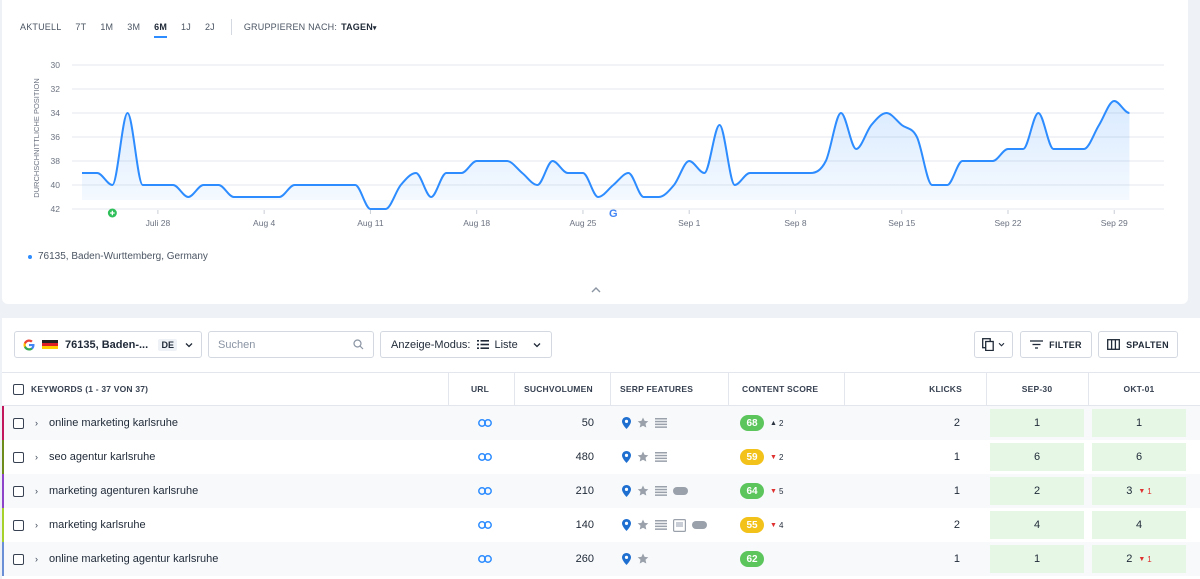 The image size is (1200, 579). I want to click on rank-sep30: 1, so click(1037, 559).